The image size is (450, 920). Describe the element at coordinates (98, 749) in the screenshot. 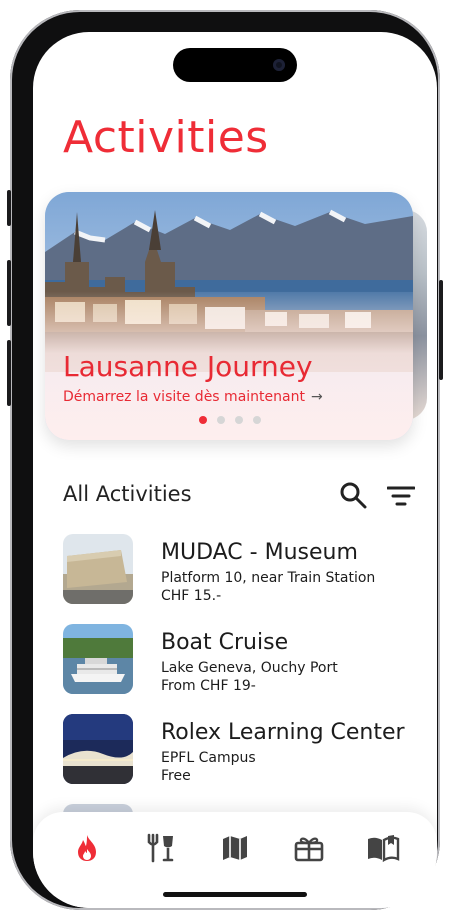

I see `rolex-center-thumbnail` at that location.